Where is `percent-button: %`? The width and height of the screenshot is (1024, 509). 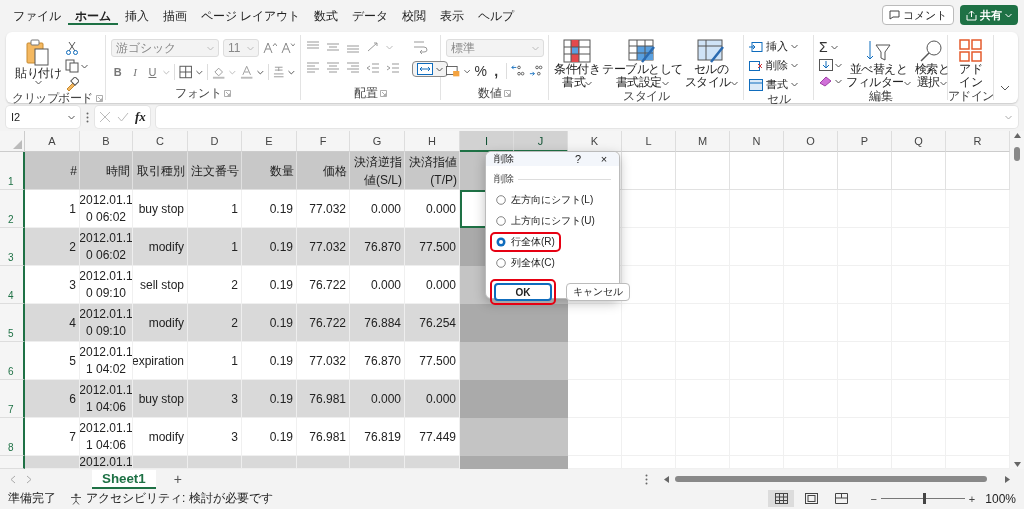 percent-button: % is located at coordinates (480, 71).